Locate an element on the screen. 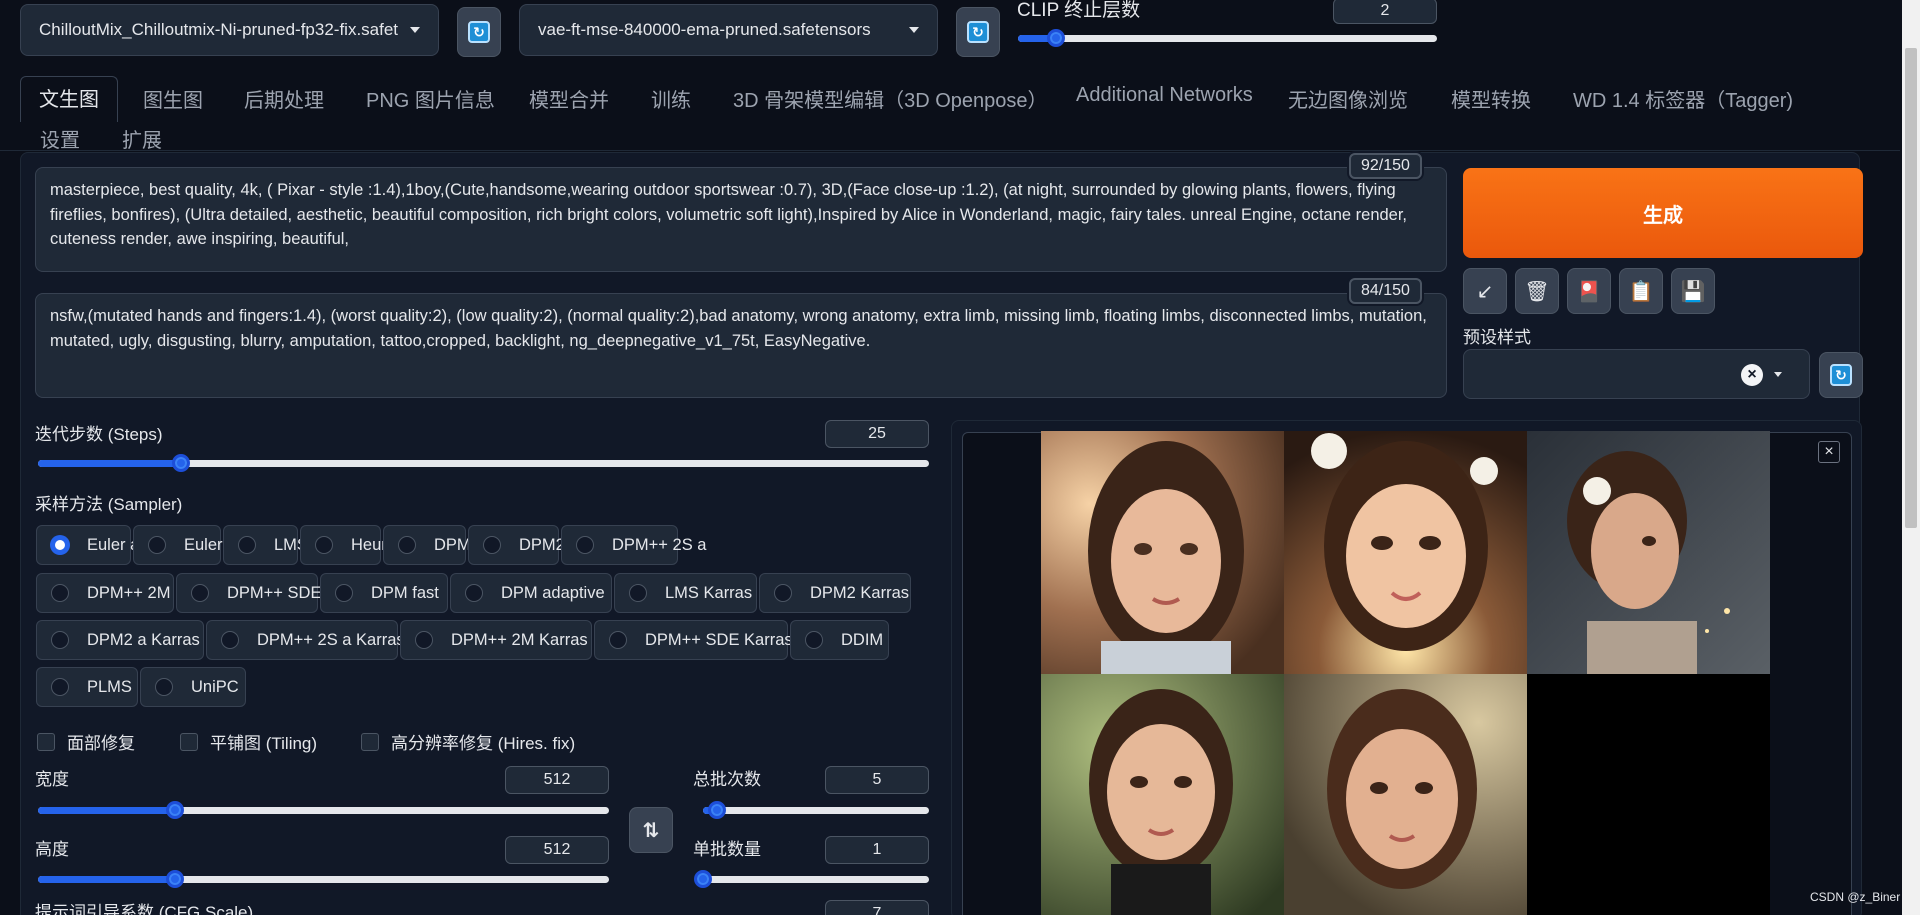  sampler-option: DPM++ 2S a is located at coordinates (633, 545).